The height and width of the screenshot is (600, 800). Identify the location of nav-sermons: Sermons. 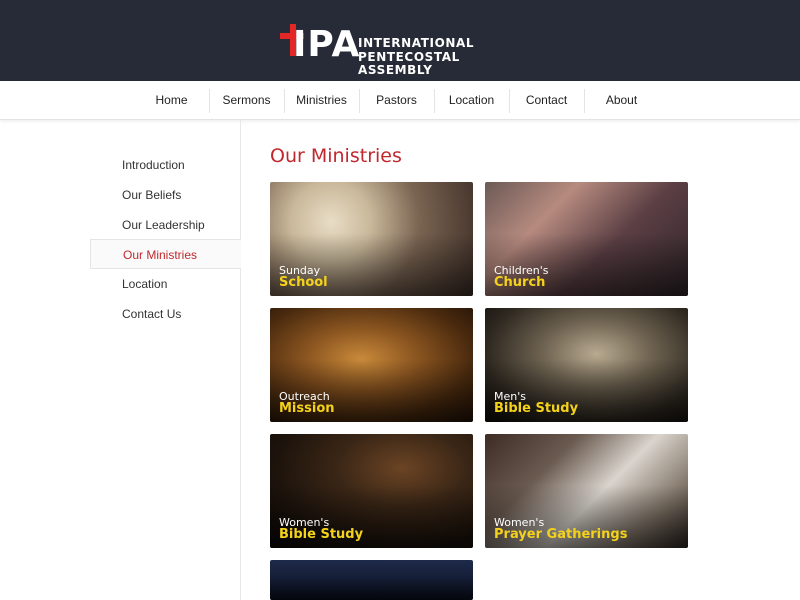
(246, 100).